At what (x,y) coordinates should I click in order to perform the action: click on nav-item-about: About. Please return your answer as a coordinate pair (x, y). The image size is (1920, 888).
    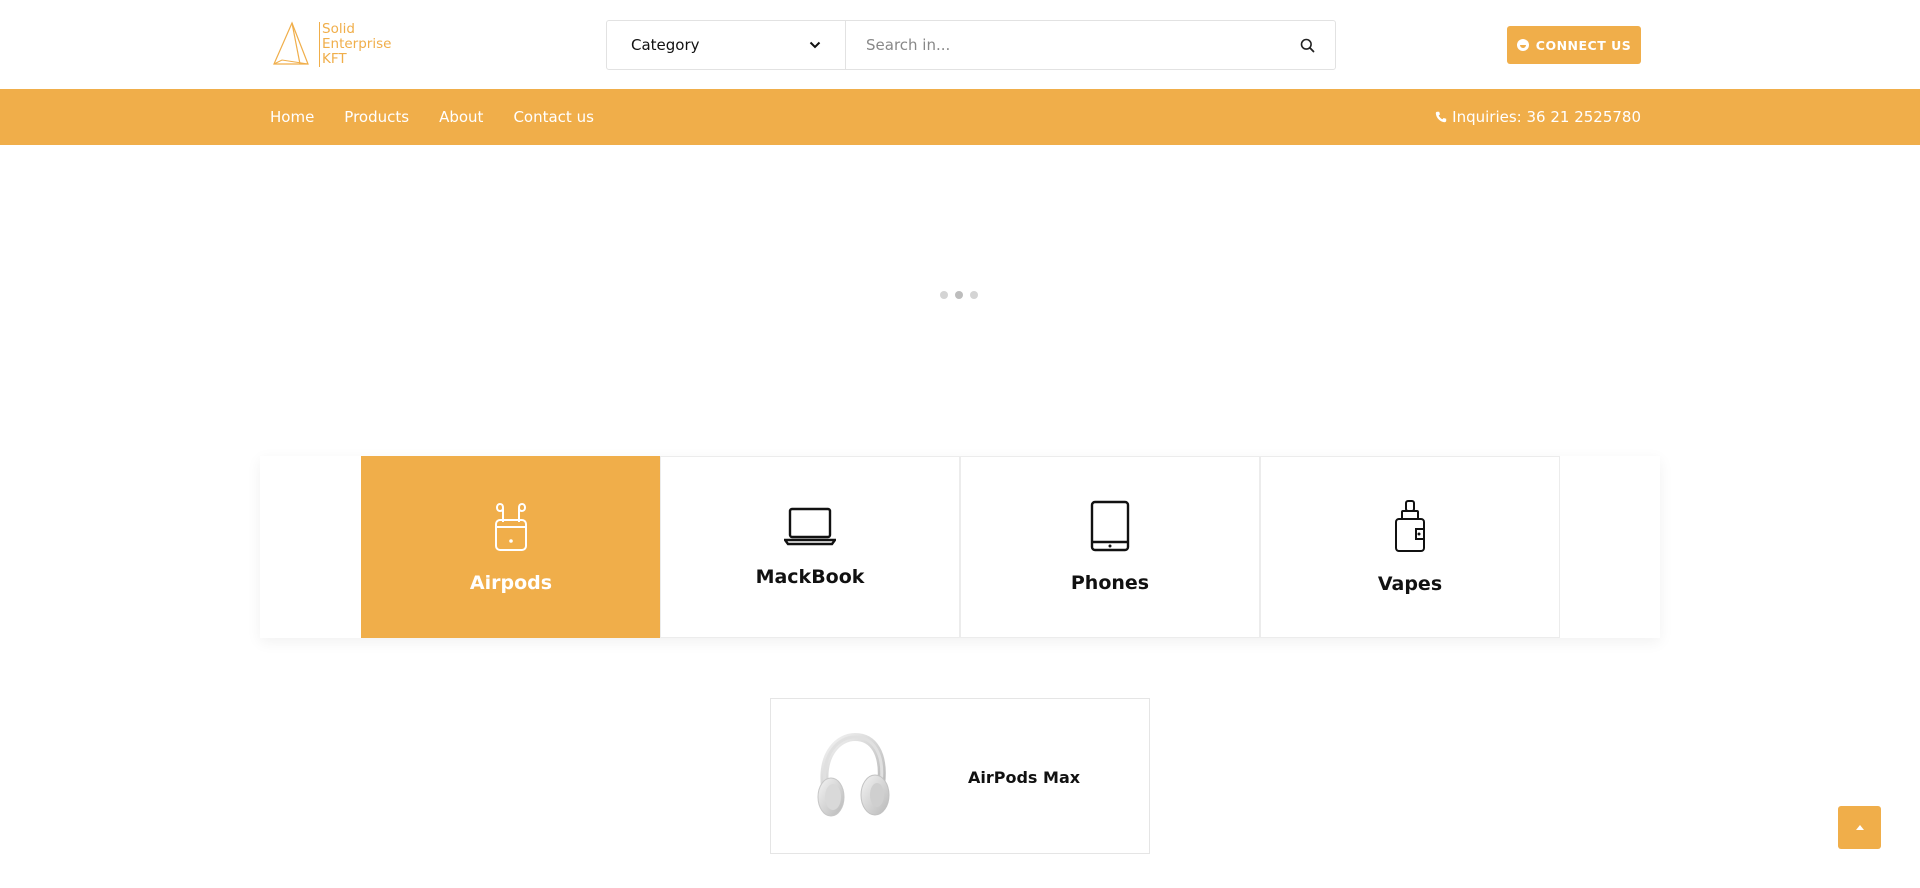
    Looking at the image, I should click on (461, 117).